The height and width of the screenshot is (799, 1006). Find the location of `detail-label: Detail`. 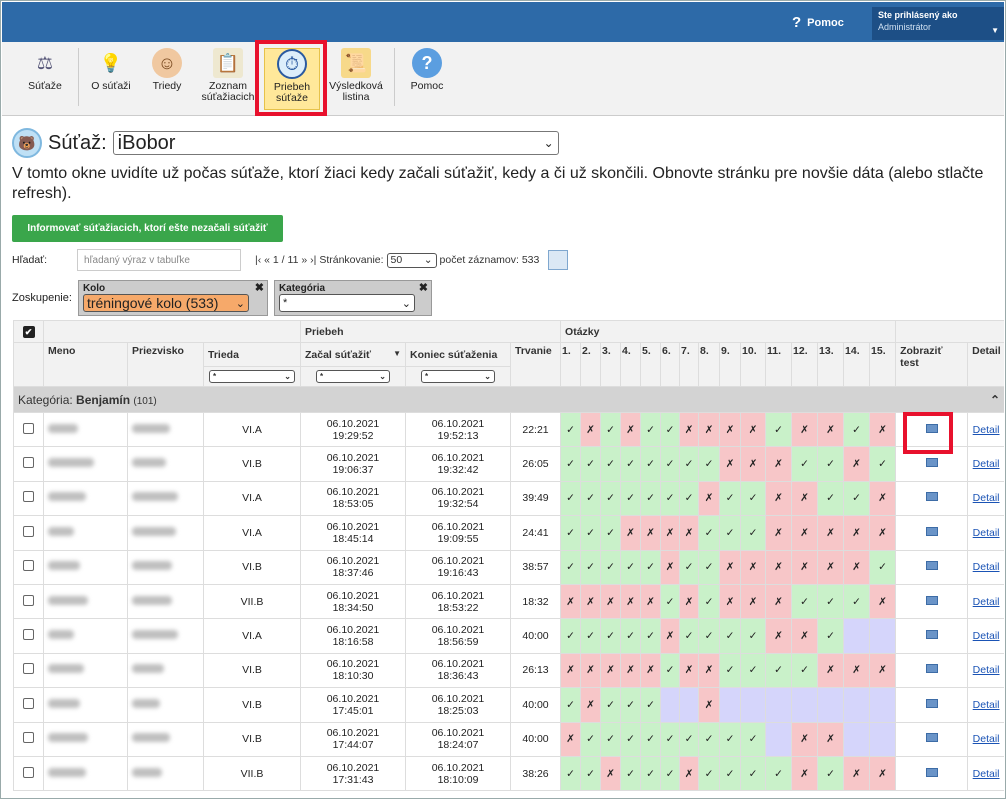

detail-label: Detail is located at coordinates (986, 601).